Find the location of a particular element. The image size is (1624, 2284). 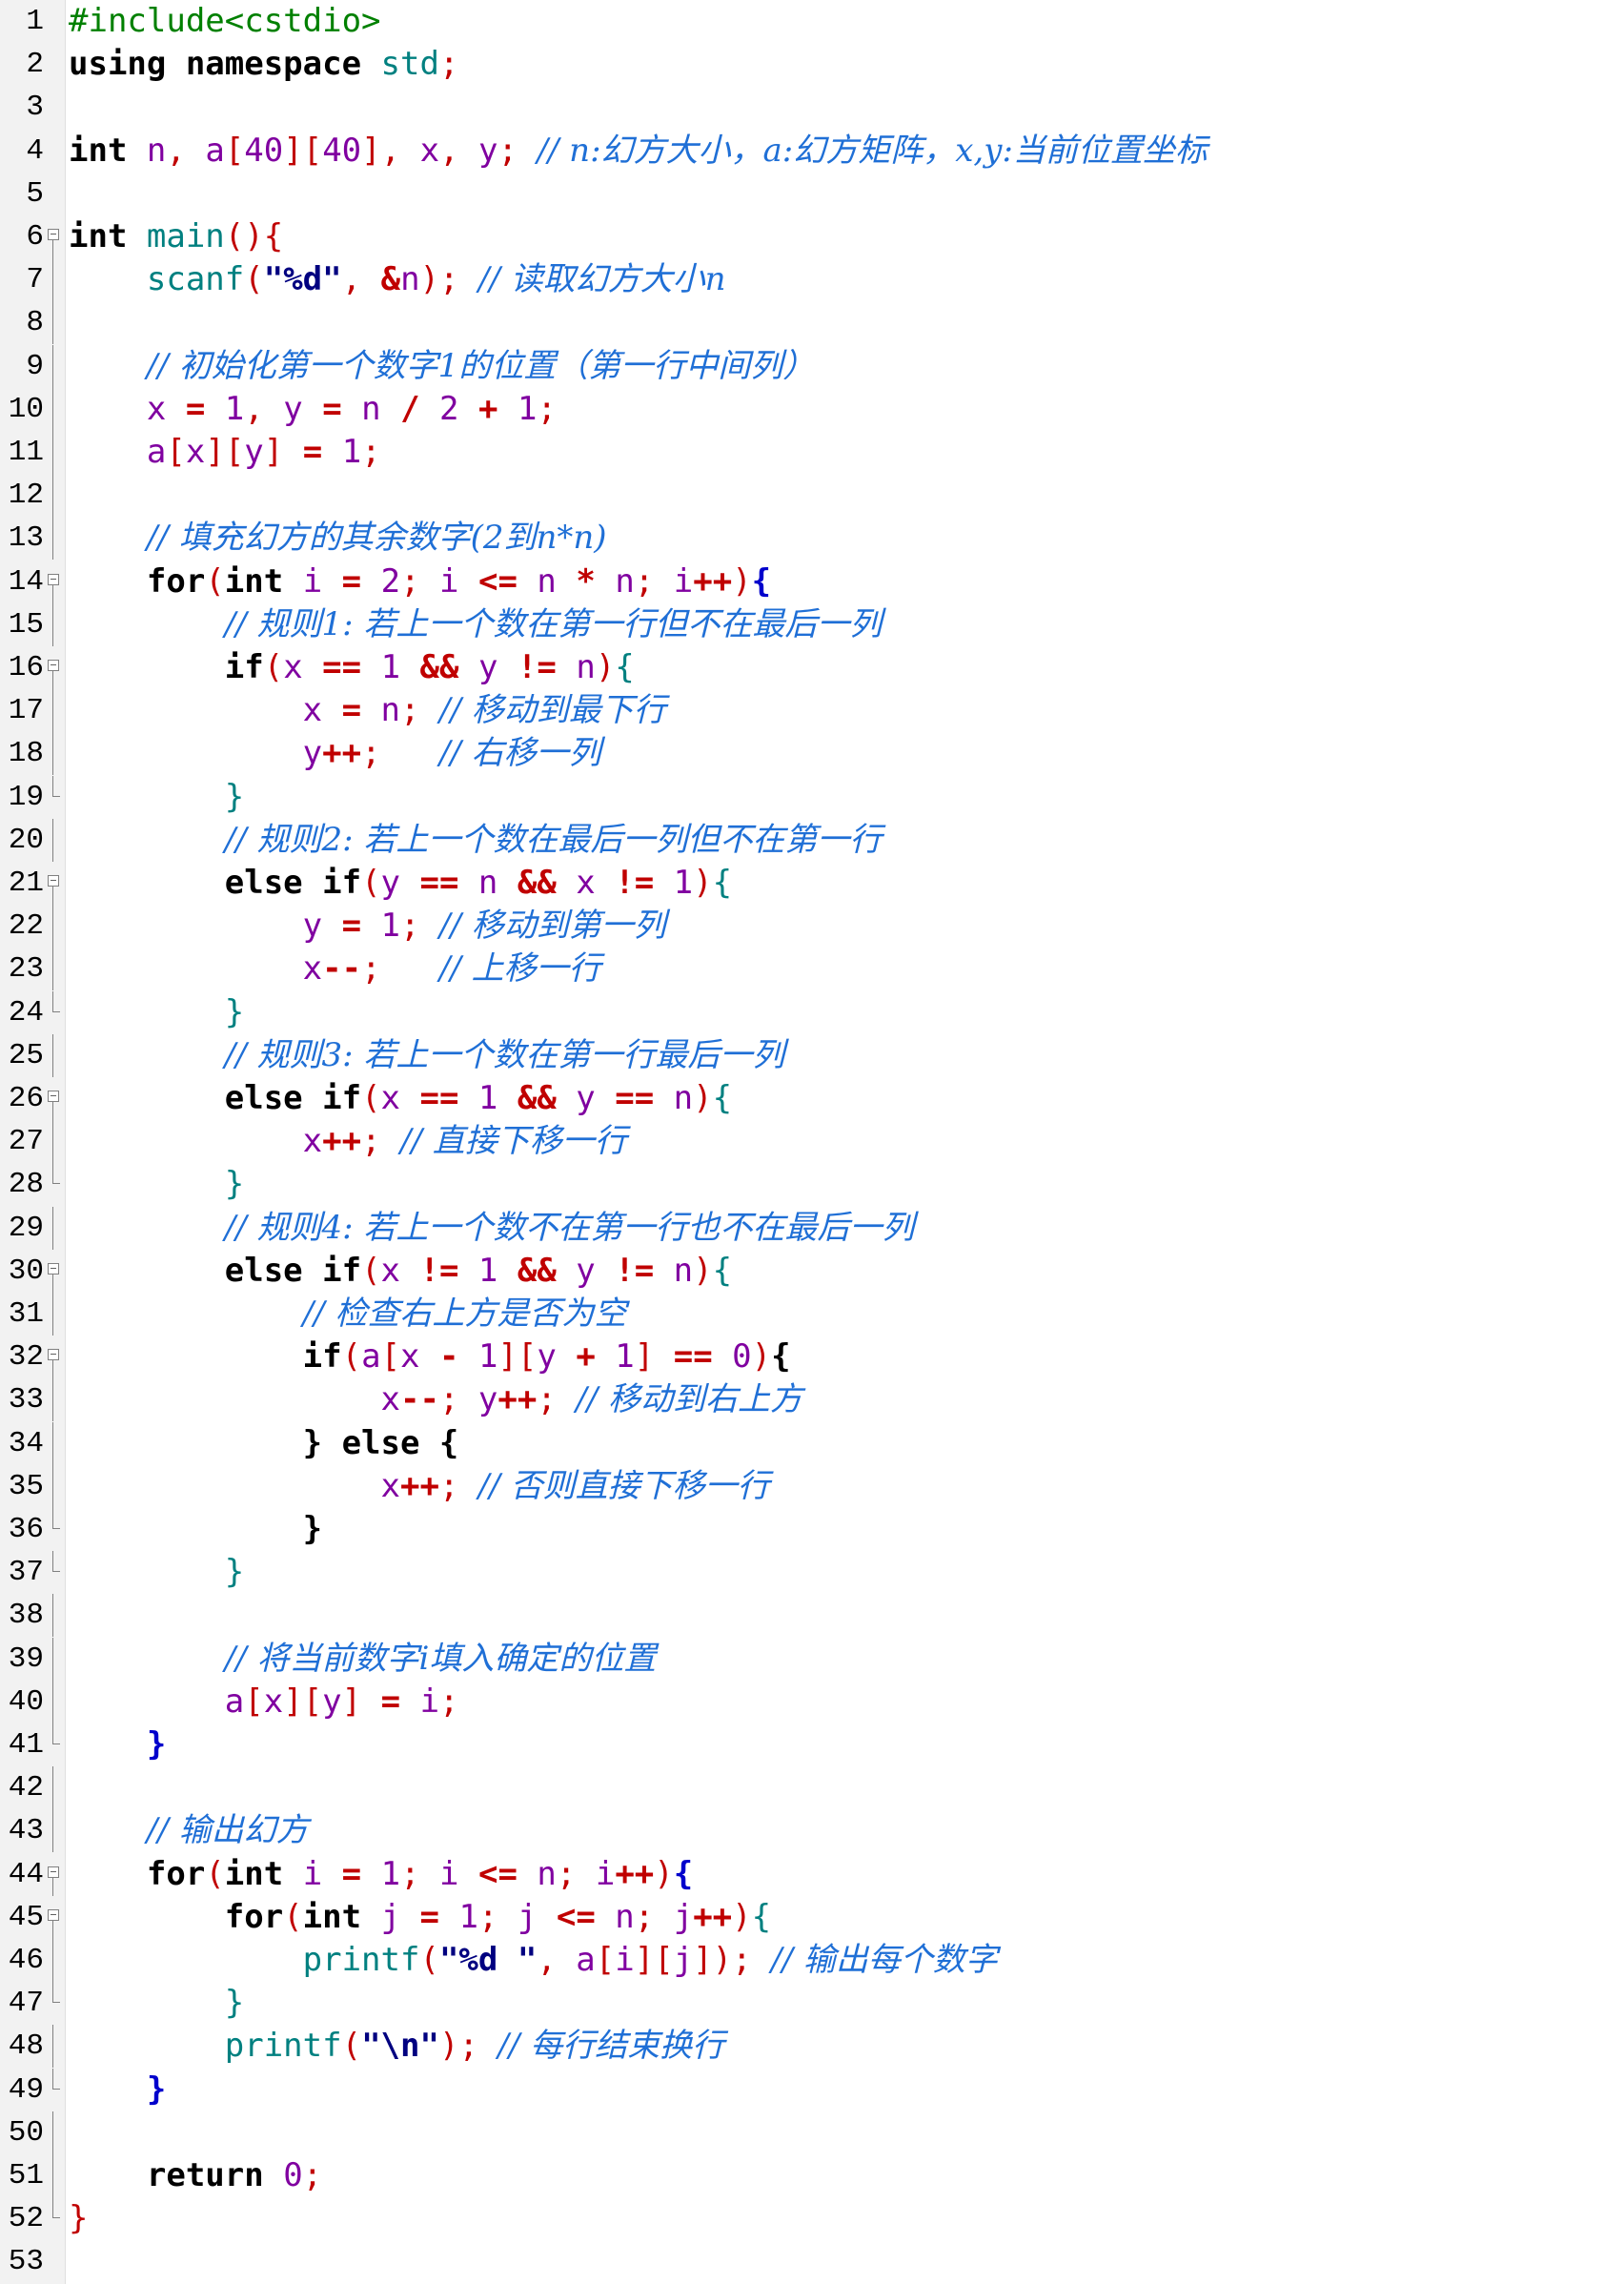

code-line: 35 x++; // 否则直接下移一行 is located at coordinates (812, 1486).